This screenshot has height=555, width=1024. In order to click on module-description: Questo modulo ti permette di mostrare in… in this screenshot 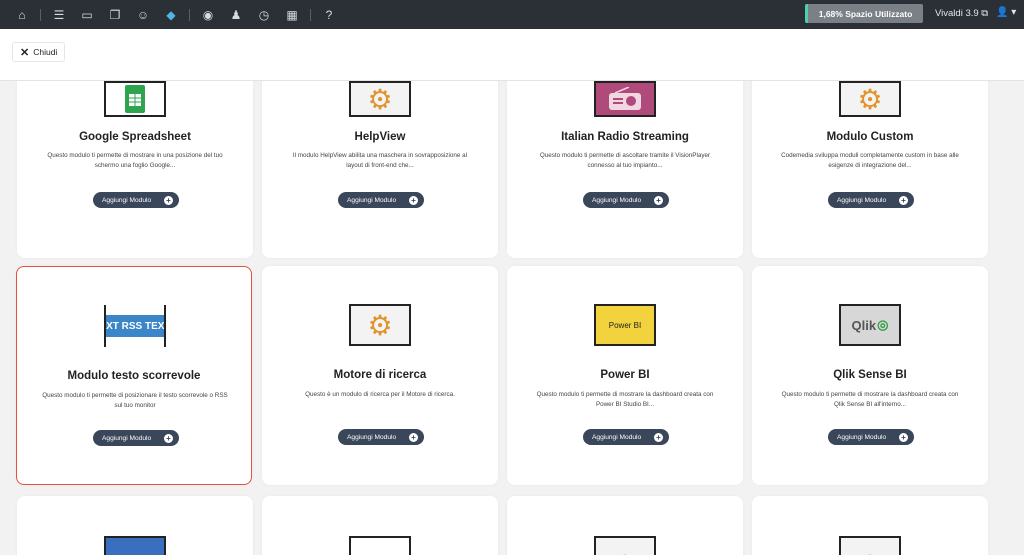, I will do `click(135, 160)`.